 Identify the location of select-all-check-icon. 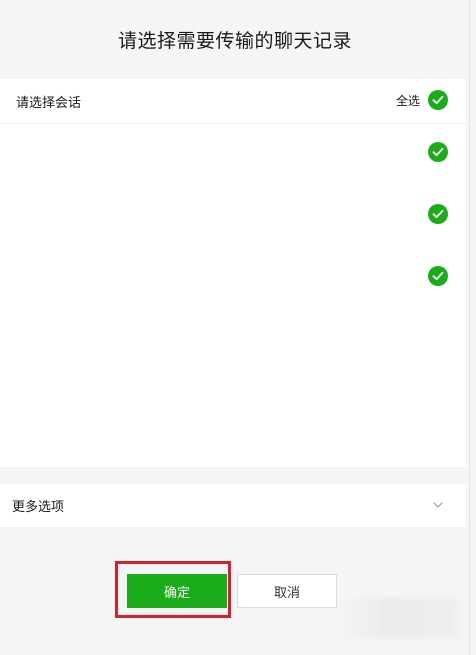
(438, 100).